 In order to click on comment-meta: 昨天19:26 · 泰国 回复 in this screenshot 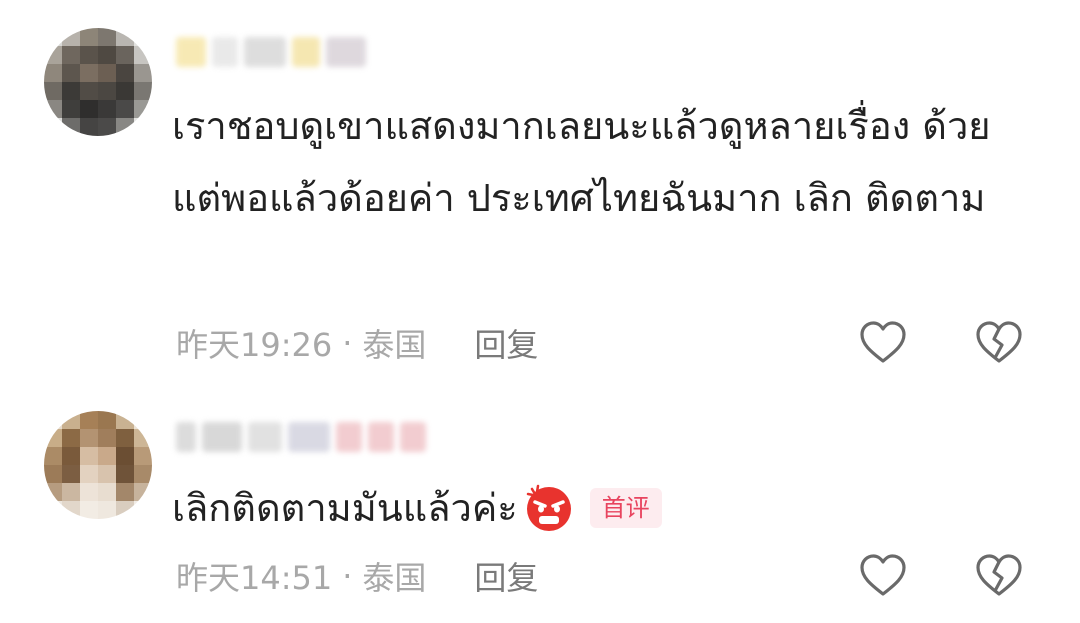, I will do `click(357, 343)`.